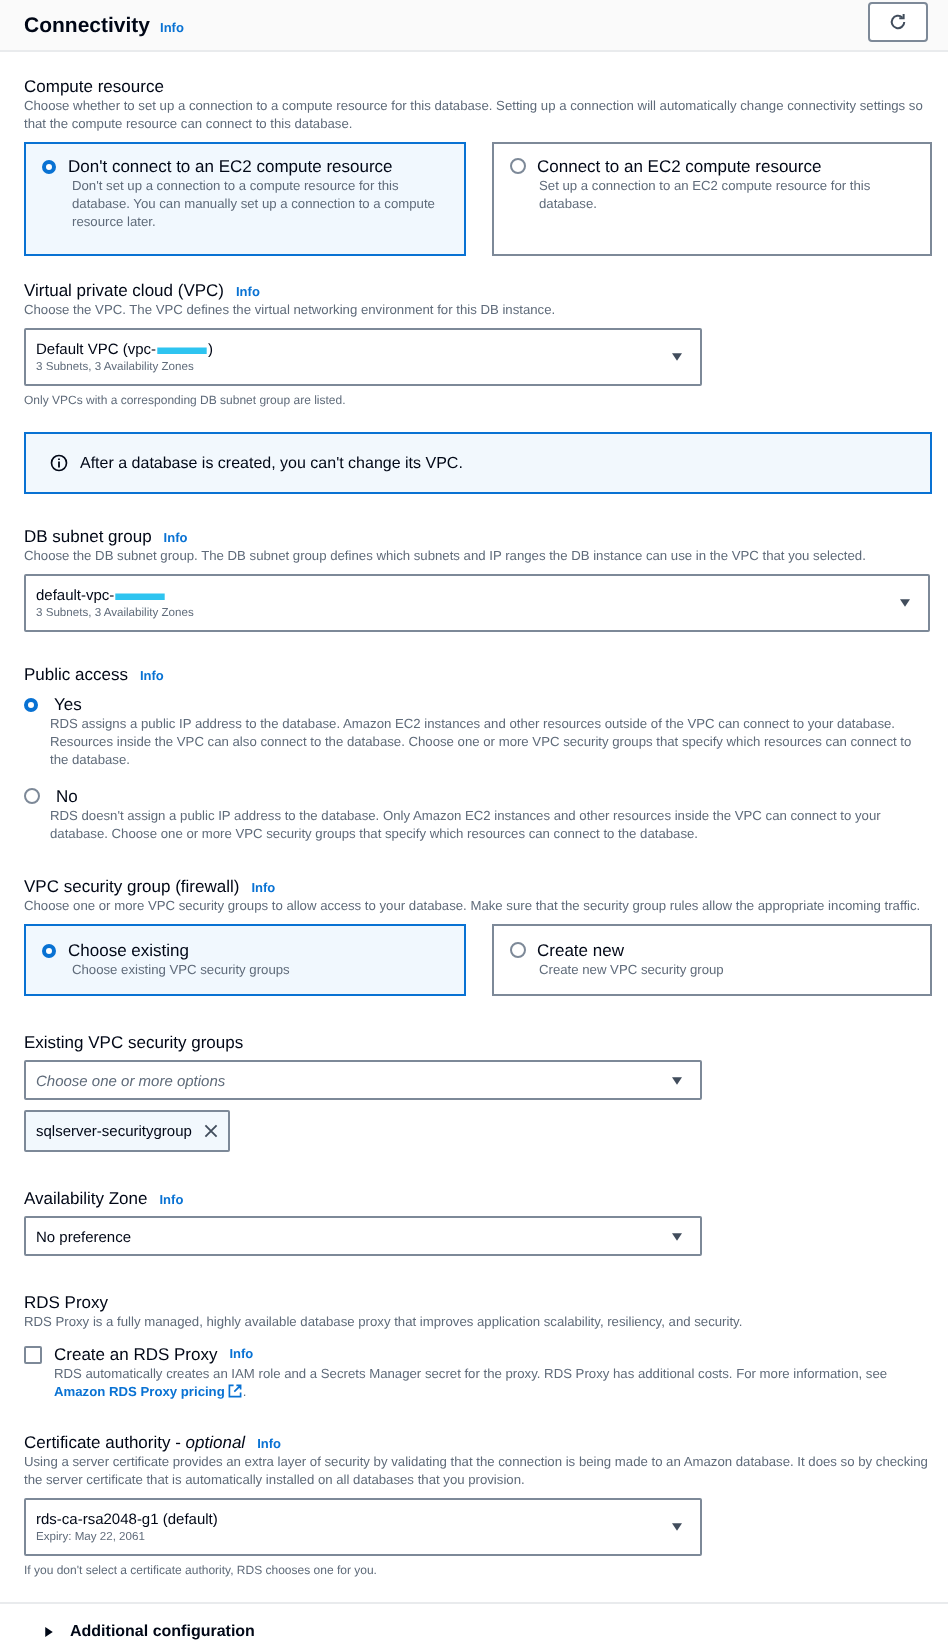  I want to click on section-title: Connectivity, so click(87, 25).